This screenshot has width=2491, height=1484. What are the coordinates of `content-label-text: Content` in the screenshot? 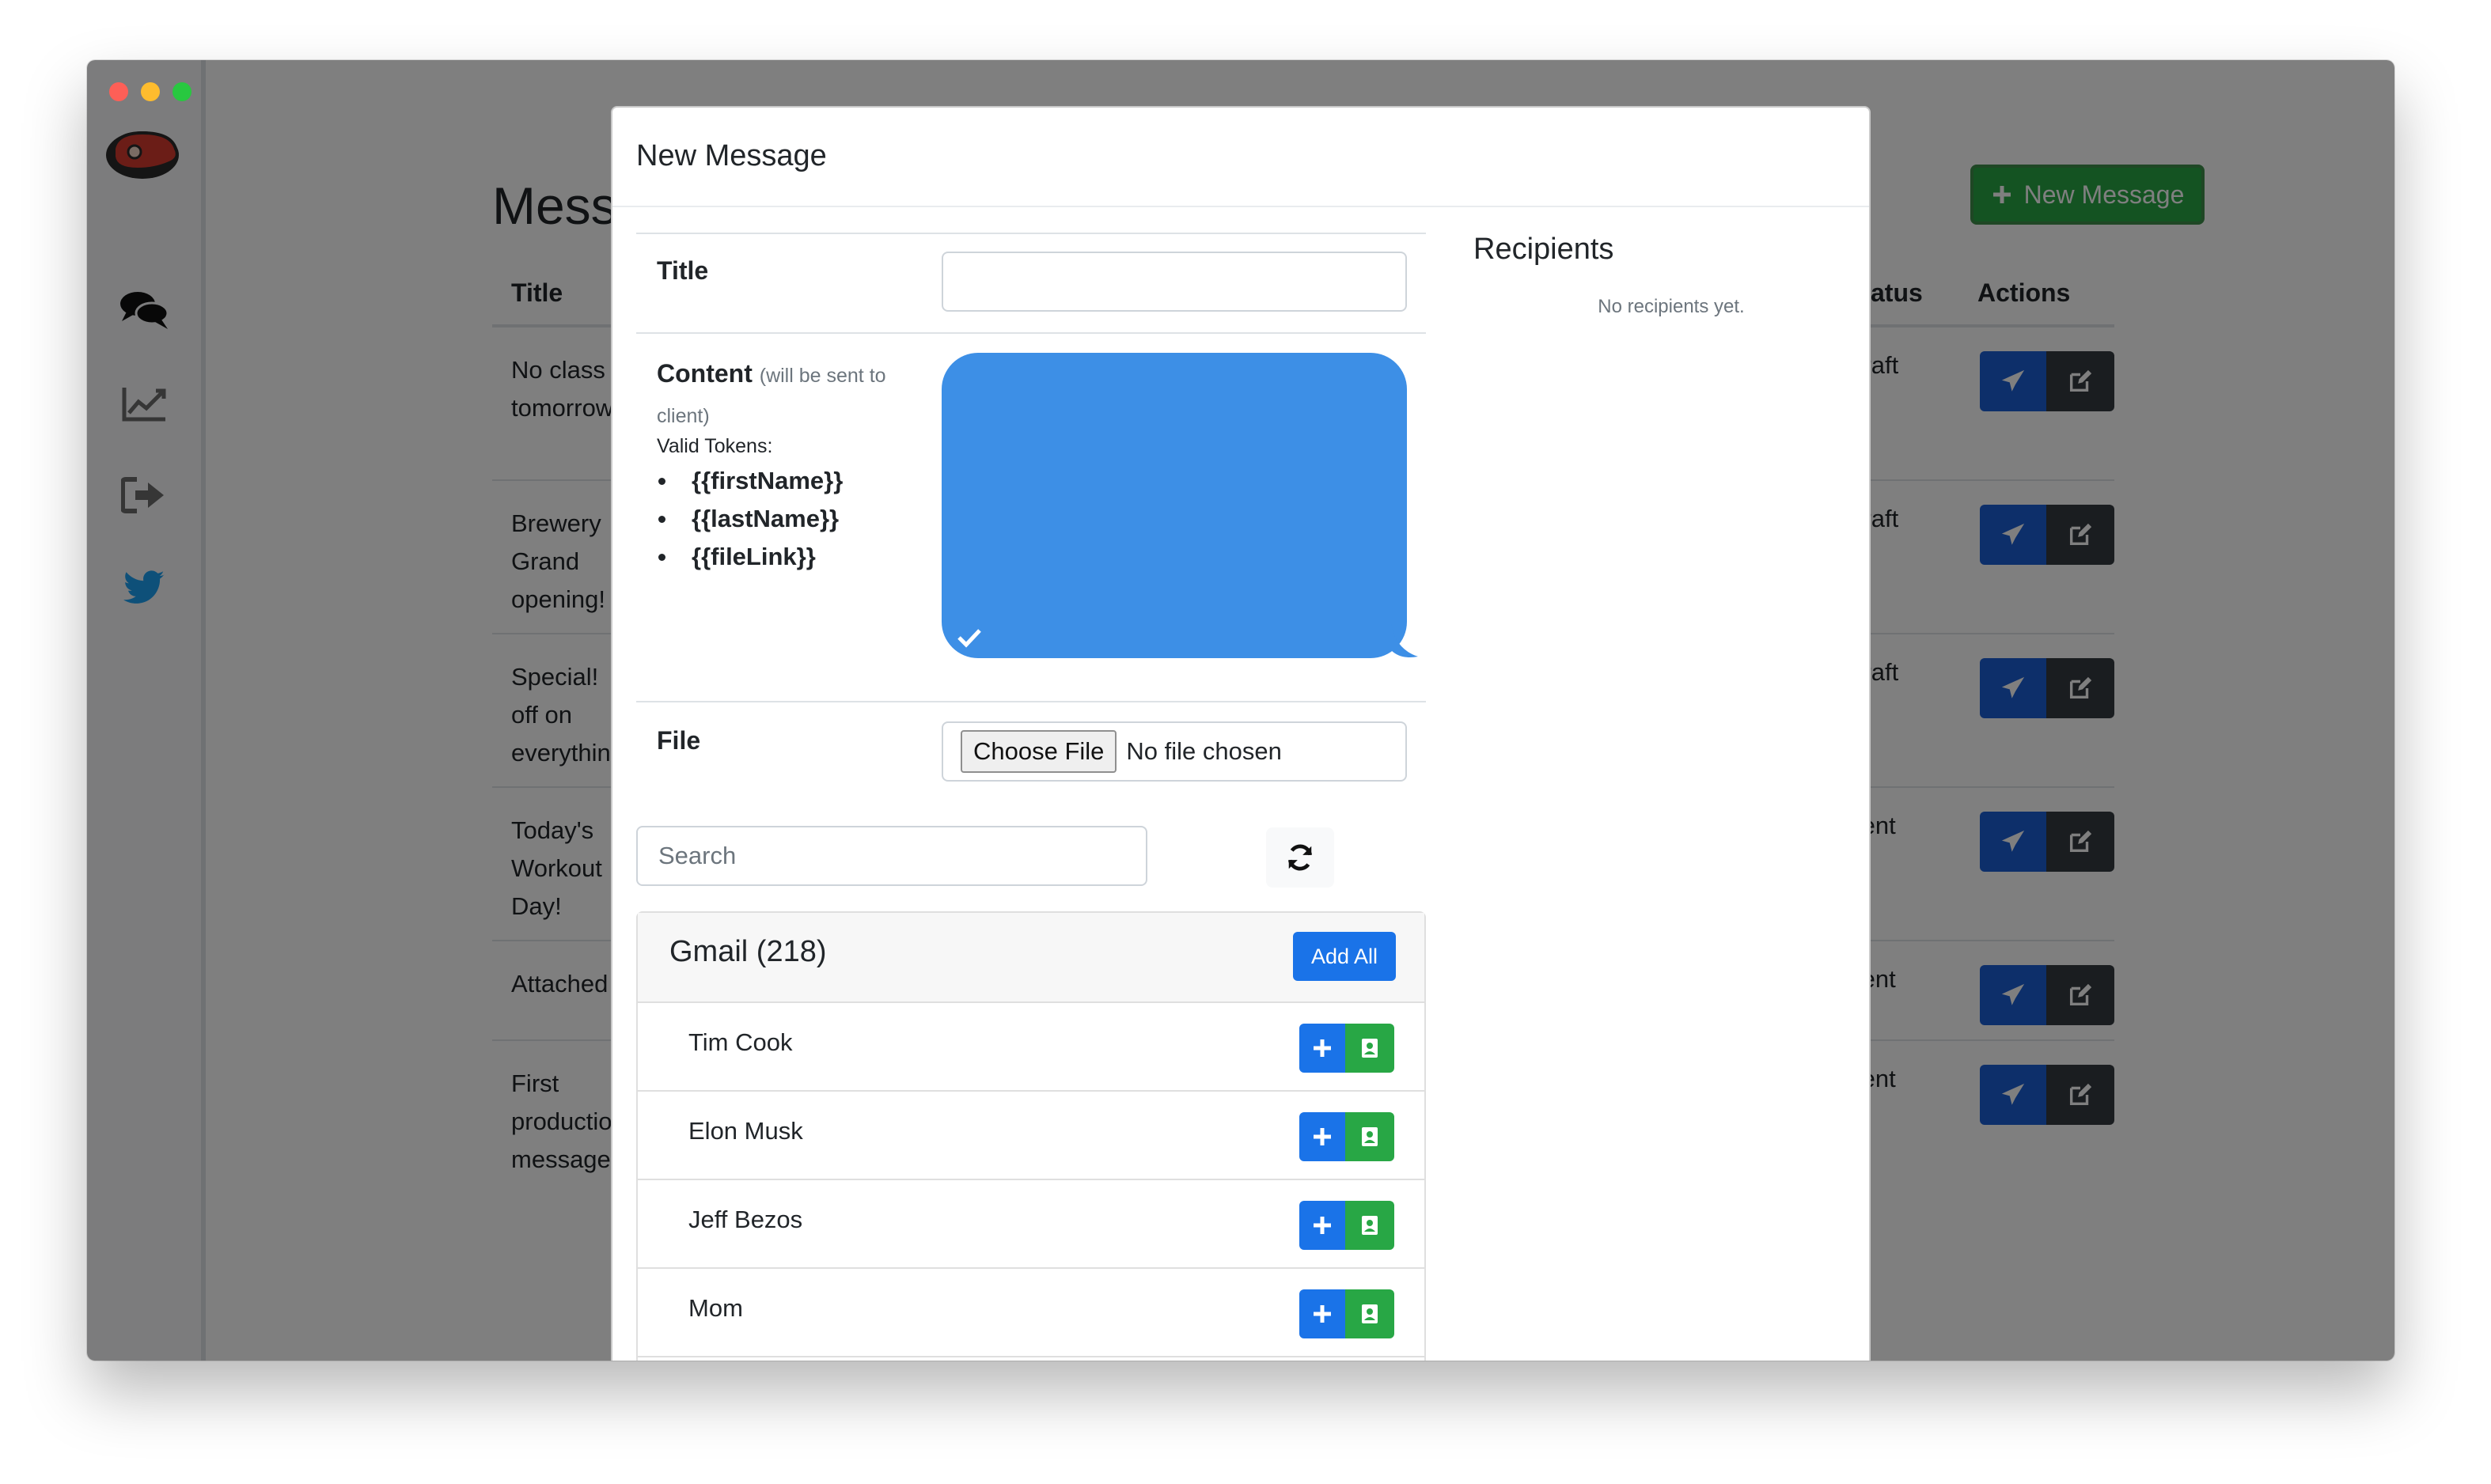 It's located at (705, 373).